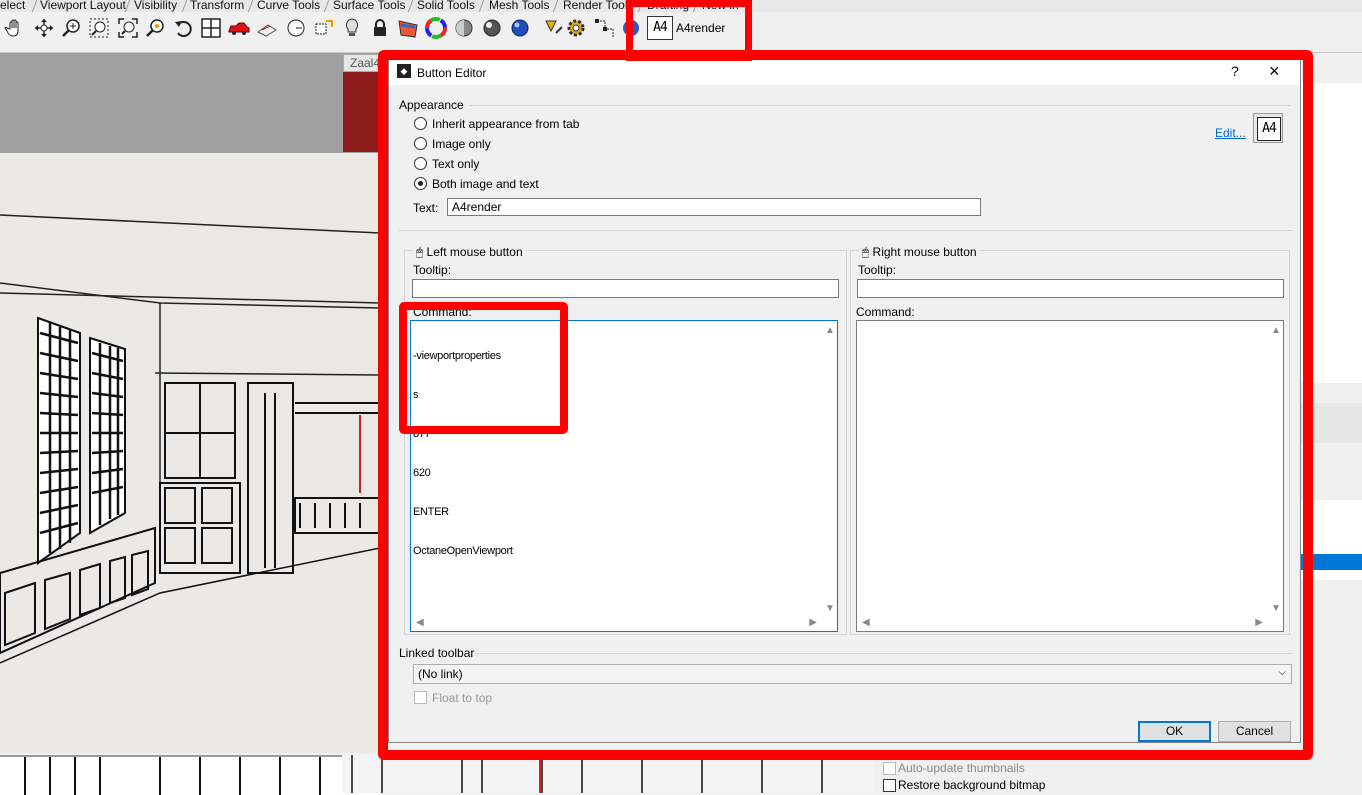 This screenshot has height=795, width=1362. I want to click on tab-viewport-layout: Viewport Layout, so click(83, 6).